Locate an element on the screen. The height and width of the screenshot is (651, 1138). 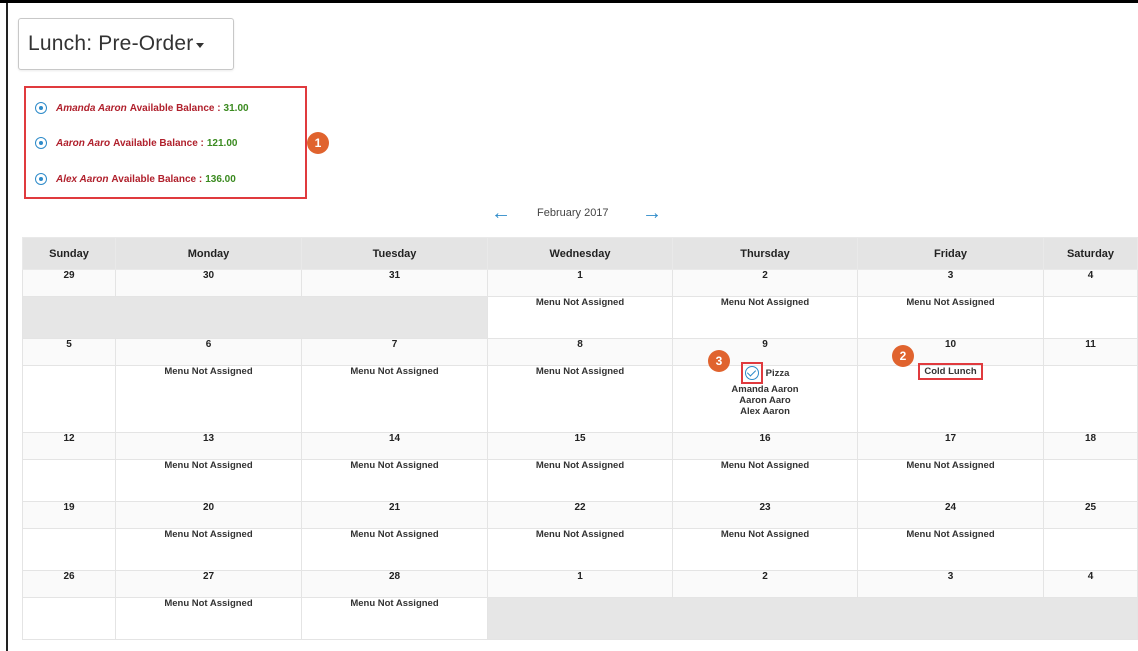
weekday-header: Wednesday is located at coordinates (580, 253).